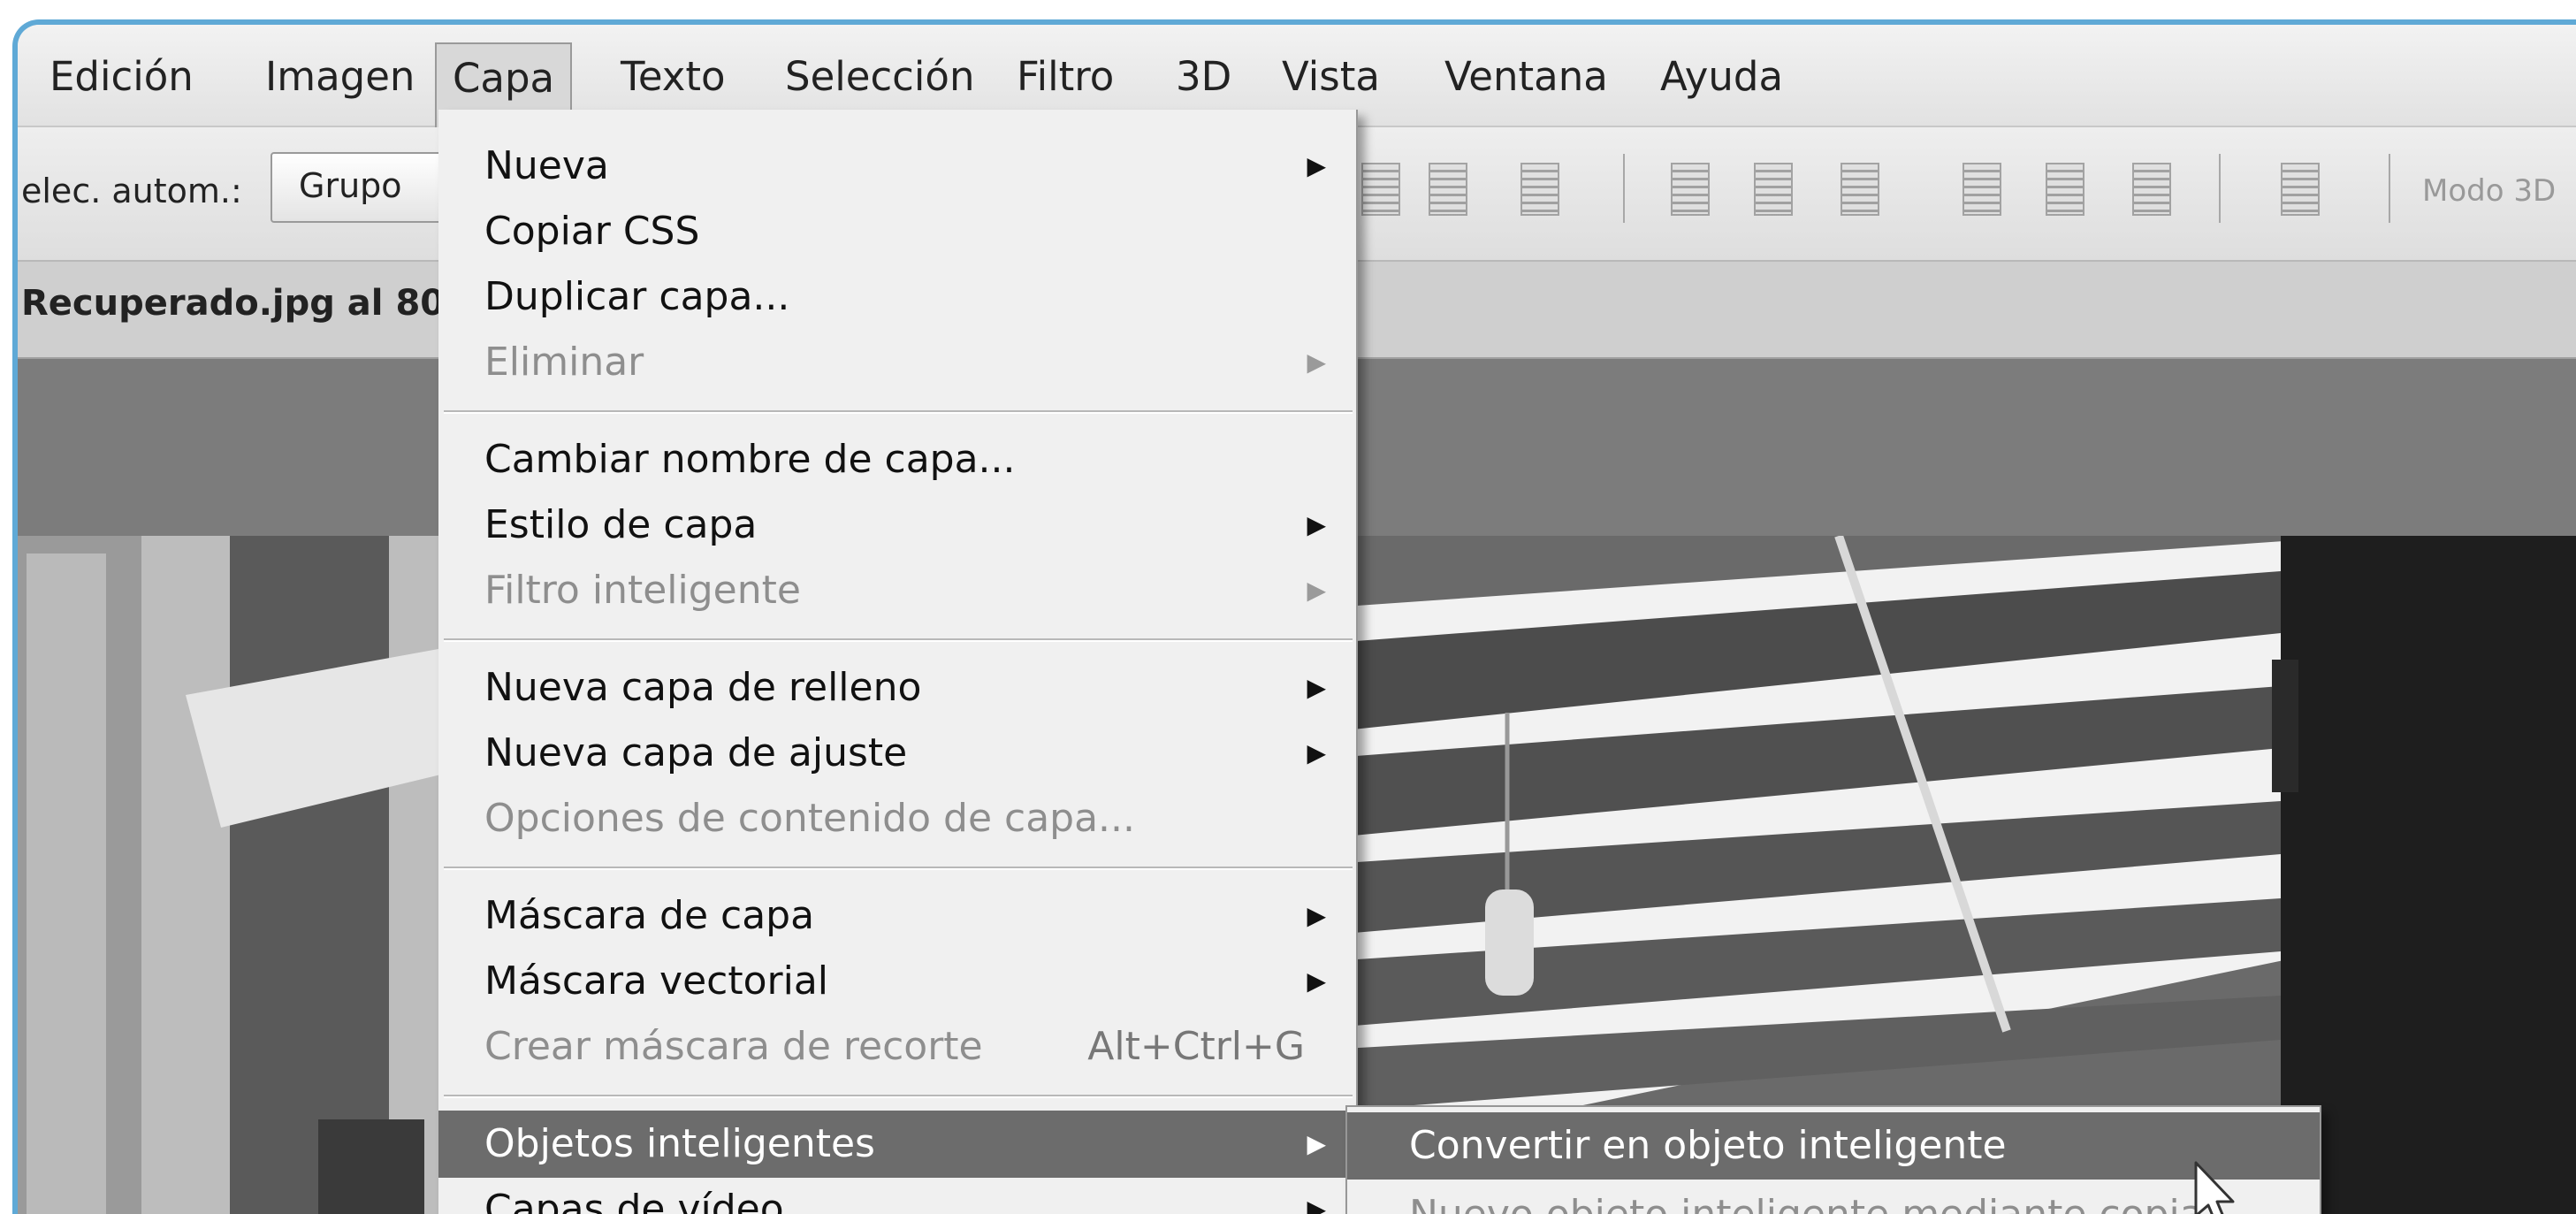 The width and height of the screenshot is (2576, 1214). What do you see at coordinates (1833, 1197) in the screenshot?
I see `menu-item-nuevo-objeto-mediante-copia: Nuevo objeto inteligente mediante copia` at bounding box center [1833, 1197].